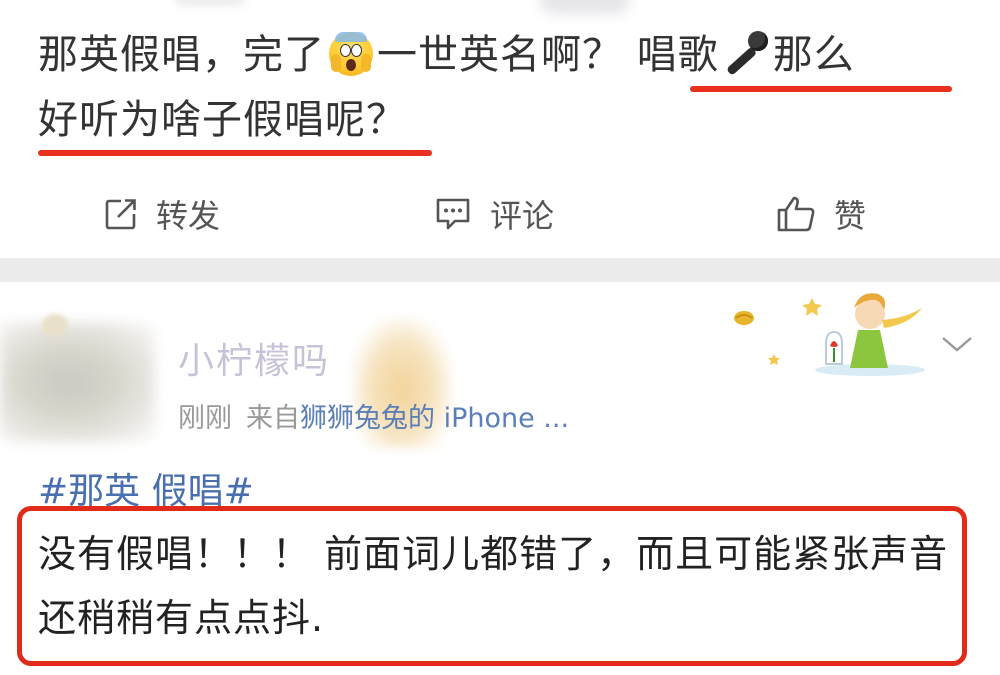 This screenshot has height=675, width=1000. Describe the element at coordinates (121, 214) in the screenshot. I see `share-icon` at that location.